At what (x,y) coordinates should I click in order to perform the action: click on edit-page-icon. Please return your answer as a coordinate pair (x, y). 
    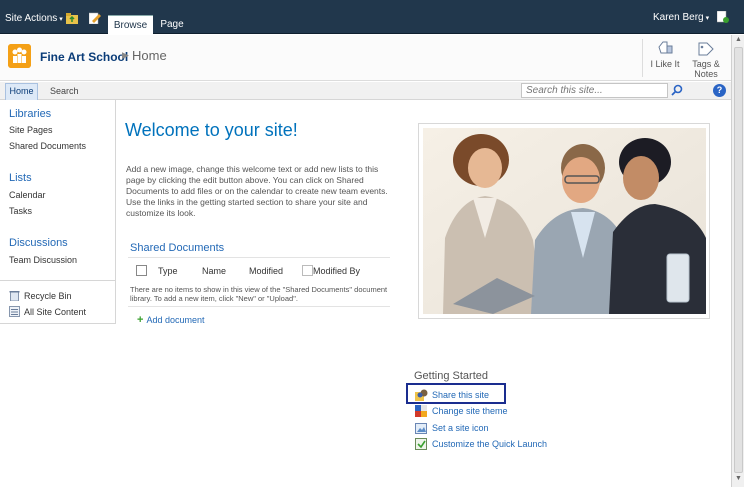
    Looking at the image, I should click on (95, 18).